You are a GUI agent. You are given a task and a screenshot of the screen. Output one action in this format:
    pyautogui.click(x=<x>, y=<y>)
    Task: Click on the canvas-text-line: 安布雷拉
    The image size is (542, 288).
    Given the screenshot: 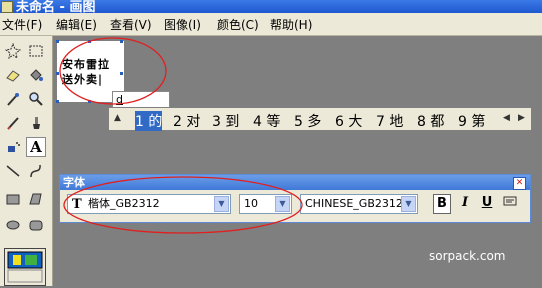 What is the action you would take?
    pyautogui.click(x=86, y=64)
    